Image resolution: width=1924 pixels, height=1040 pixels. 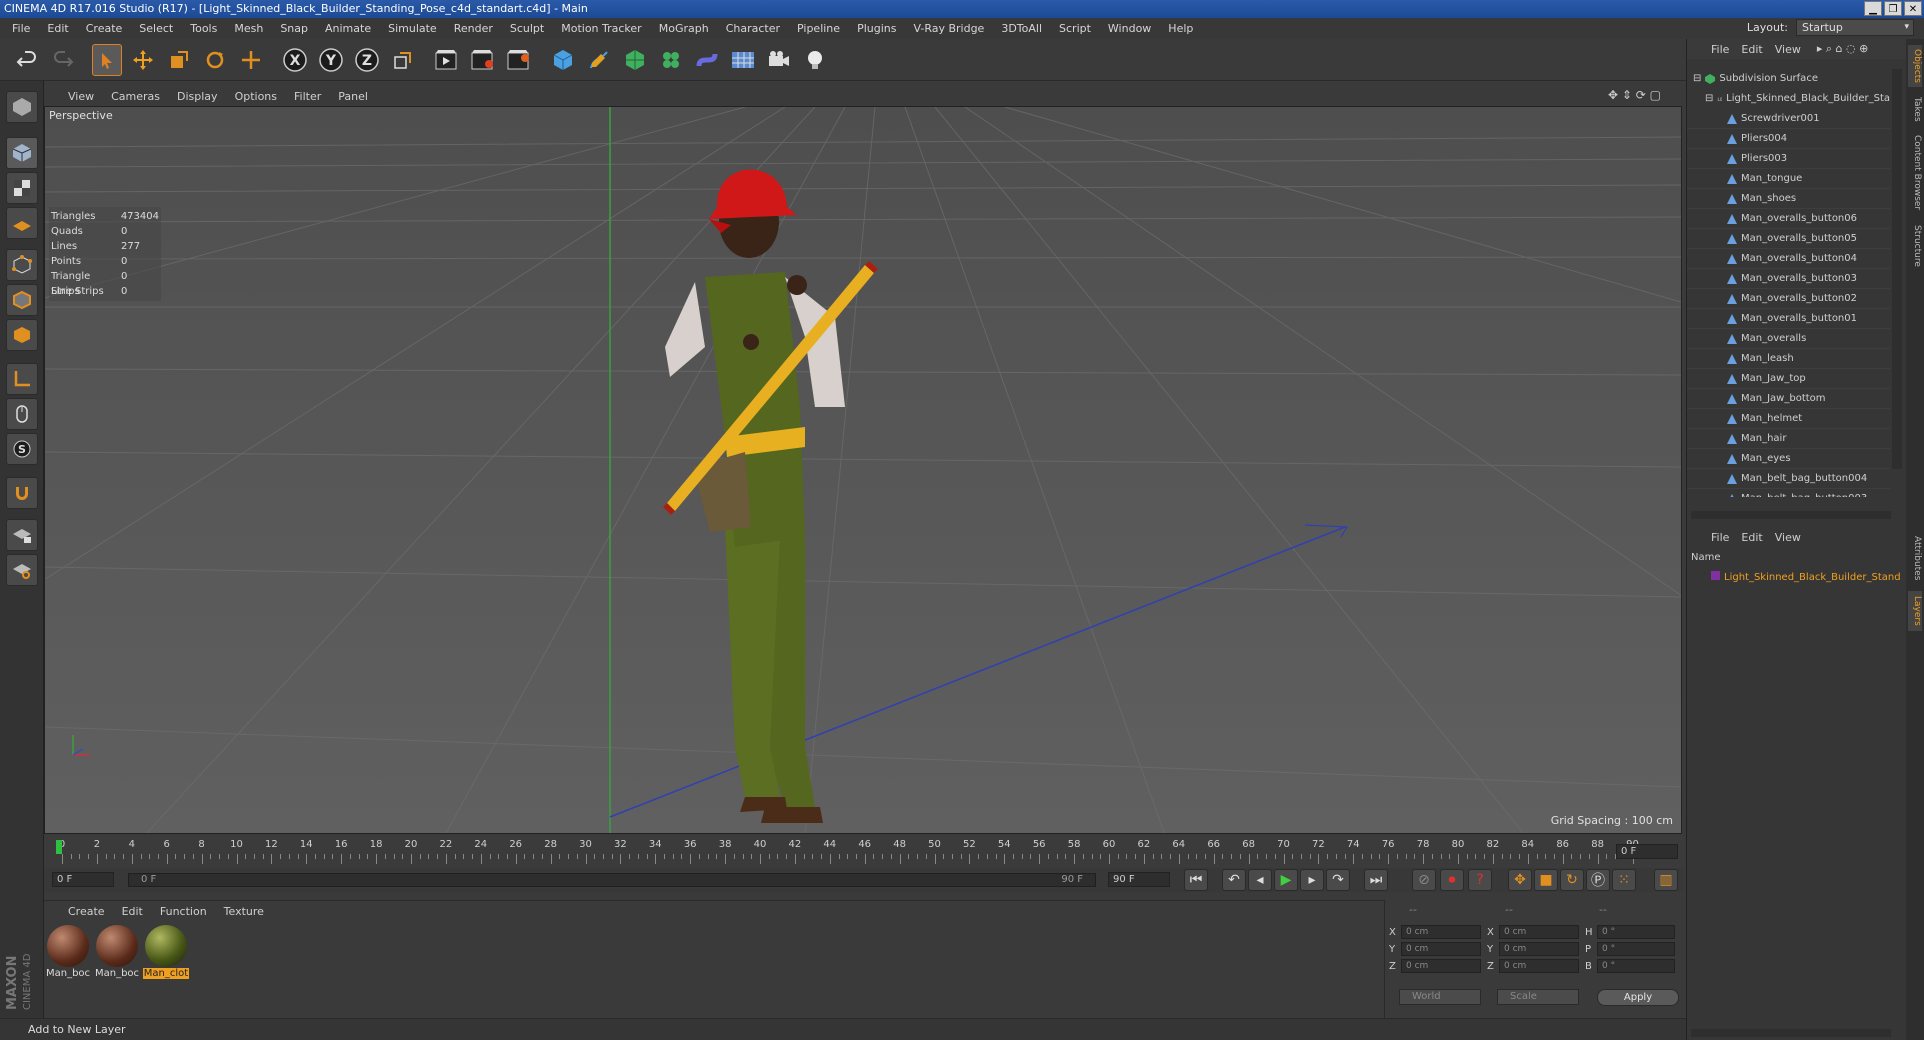 What do you see at coordinates (1441, 966) in the screenshot?
I see `position-z-field: 0 cm` at bounding box center [1441, 966].